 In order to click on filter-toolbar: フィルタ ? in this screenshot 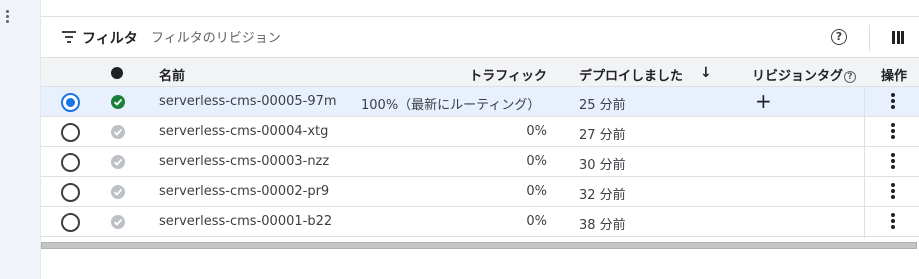, I will do `click(480, 37)`.